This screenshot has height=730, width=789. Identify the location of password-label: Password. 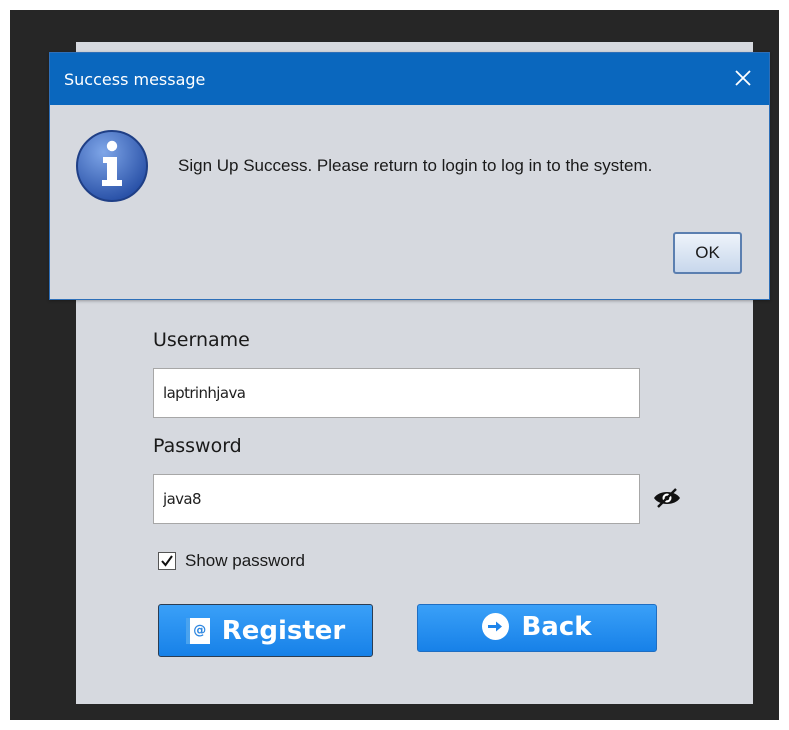
(197, 446).